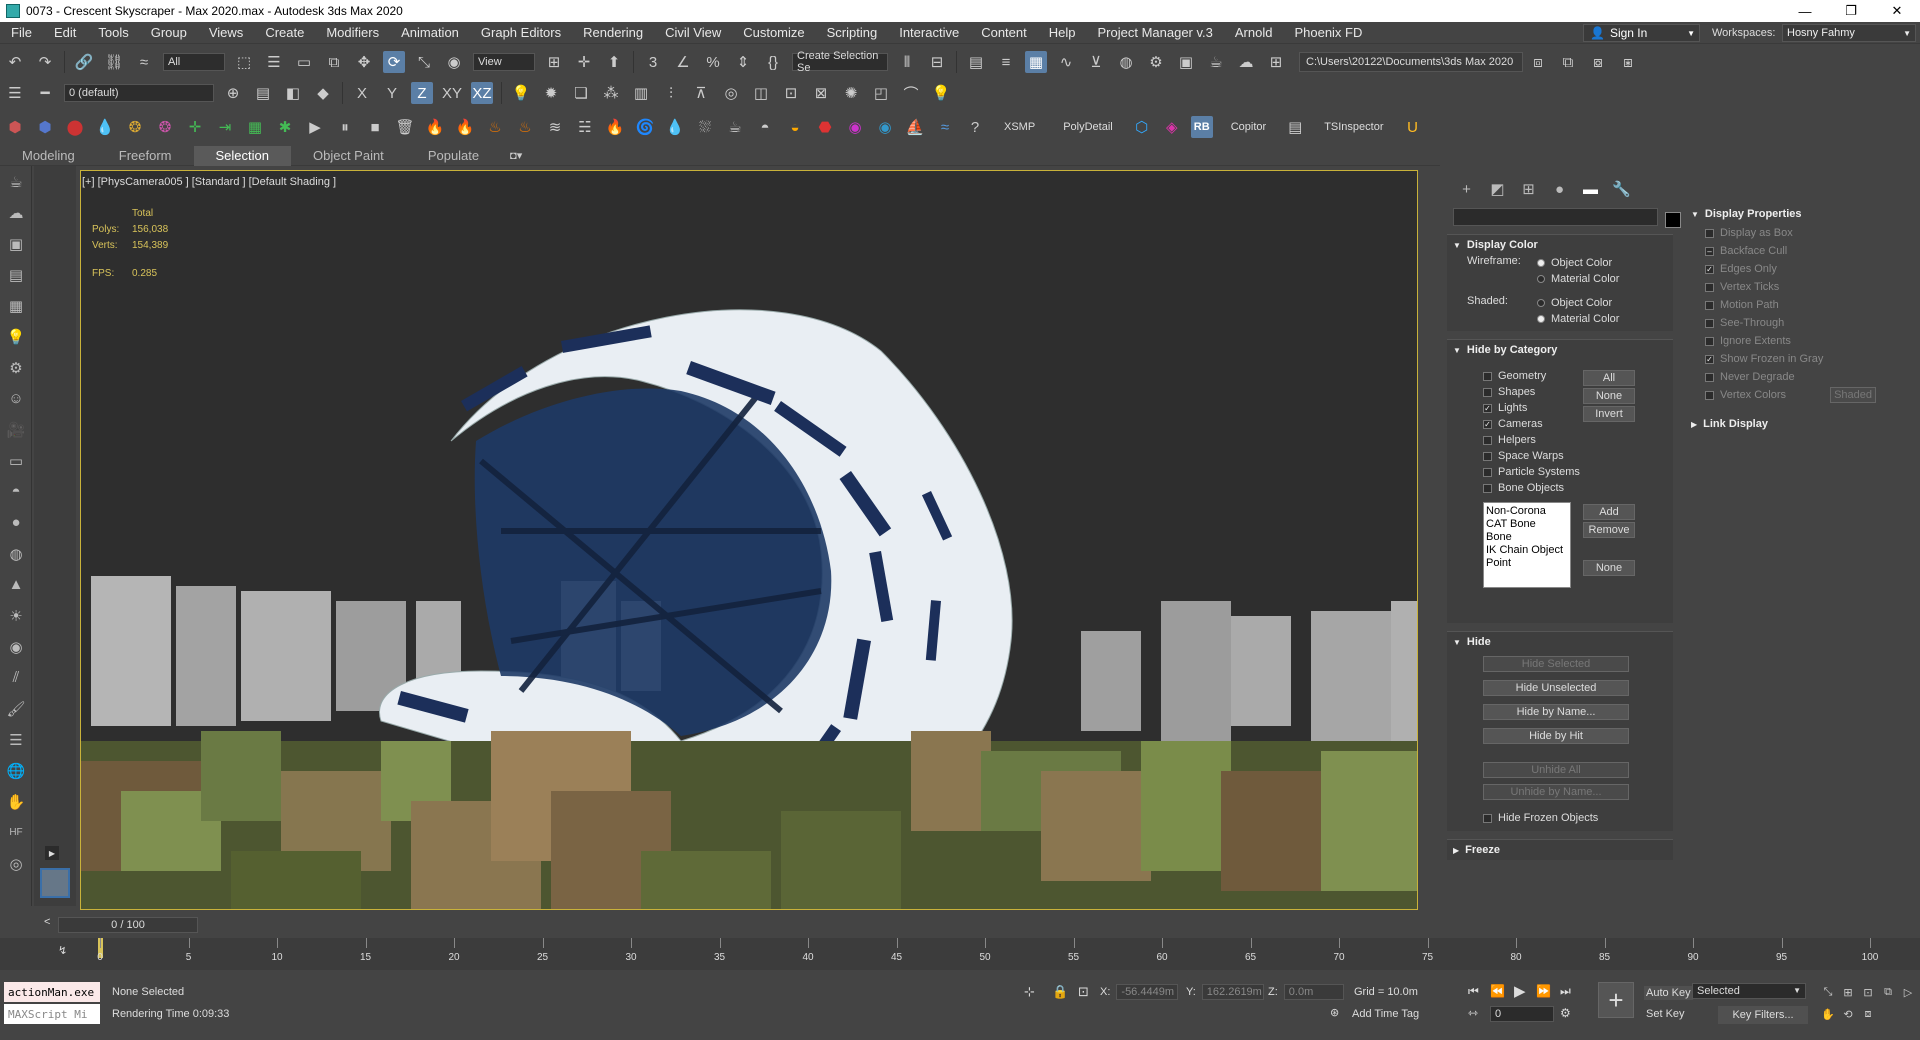 The width and height of the screenshot is (1920, 1040). I want to click on hide-by-hit-button: Hide by Hit, so click(1556, 736).